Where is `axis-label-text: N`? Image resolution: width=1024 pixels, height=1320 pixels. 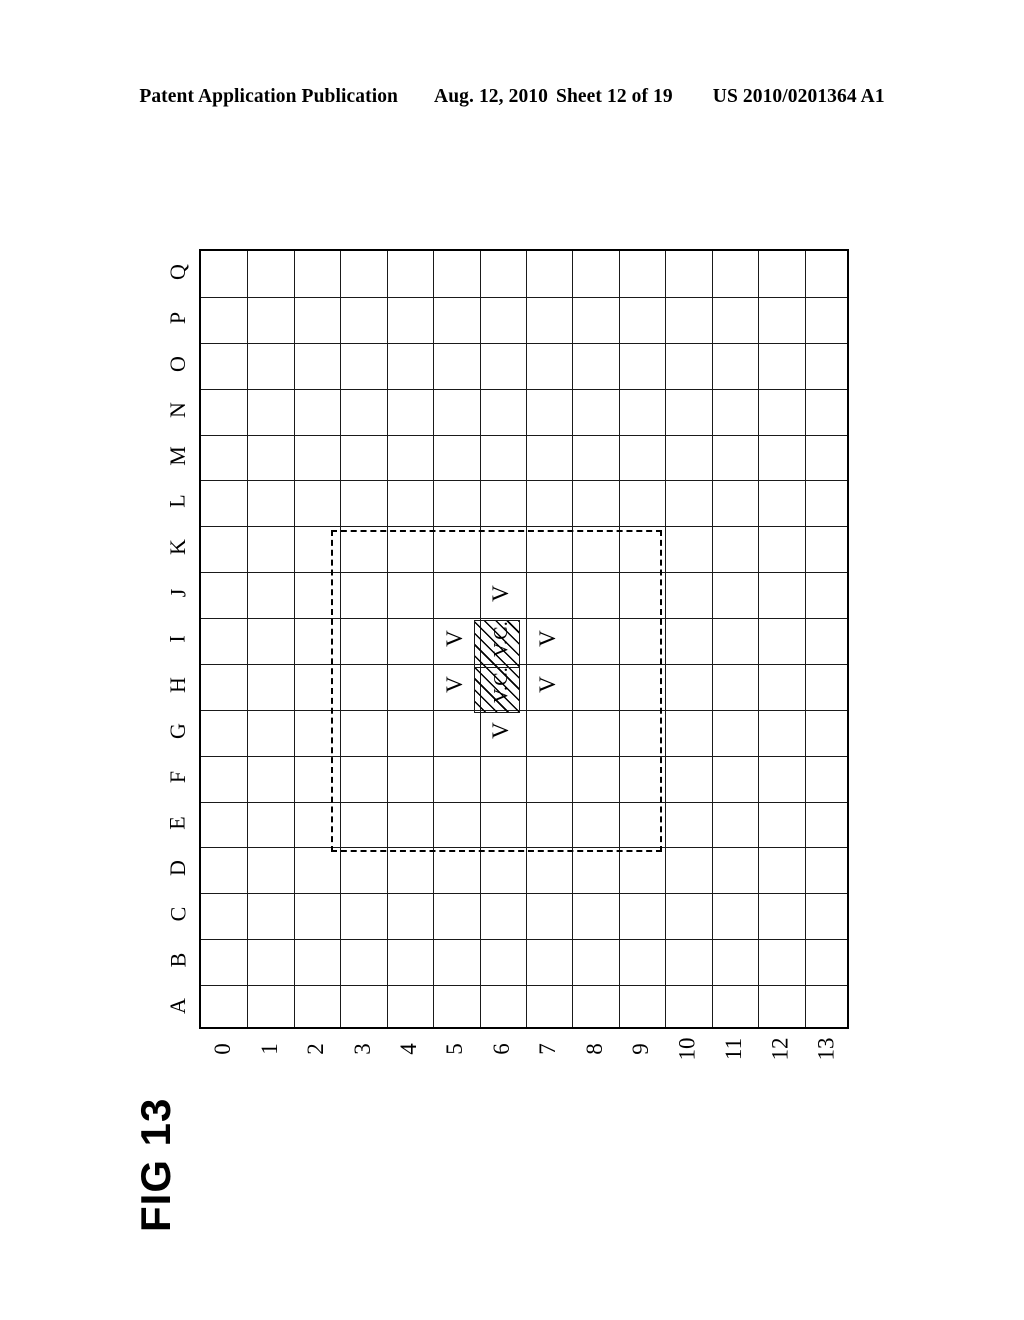
axis-label-text: N is located at coordinates (177, 409).